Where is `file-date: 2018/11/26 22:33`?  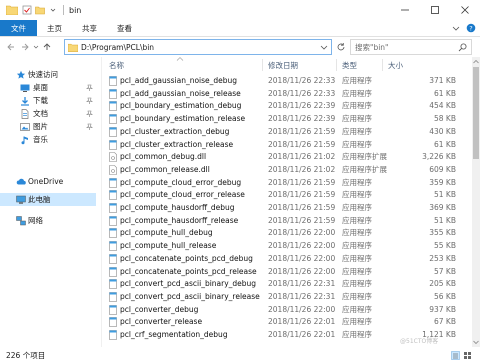 file-date: 2018/11/26 22:33 is located at coordinates (302, 80).